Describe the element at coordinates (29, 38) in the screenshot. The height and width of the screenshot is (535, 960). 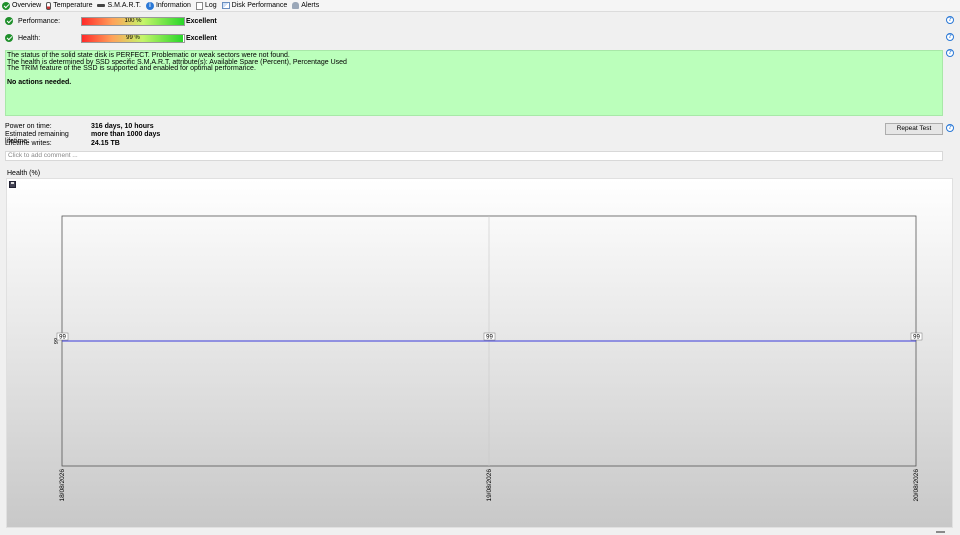
I see `health-label: Health:` at that location.